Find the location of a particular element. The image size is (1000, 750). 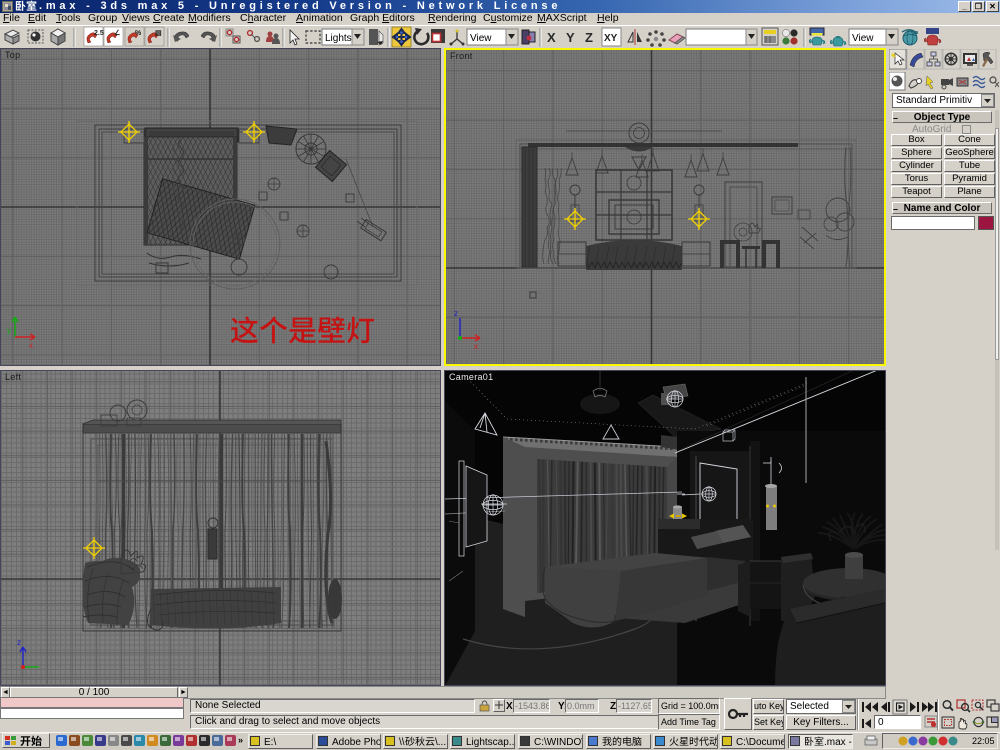

svg-text: XY is located at coordinates (611, 38).